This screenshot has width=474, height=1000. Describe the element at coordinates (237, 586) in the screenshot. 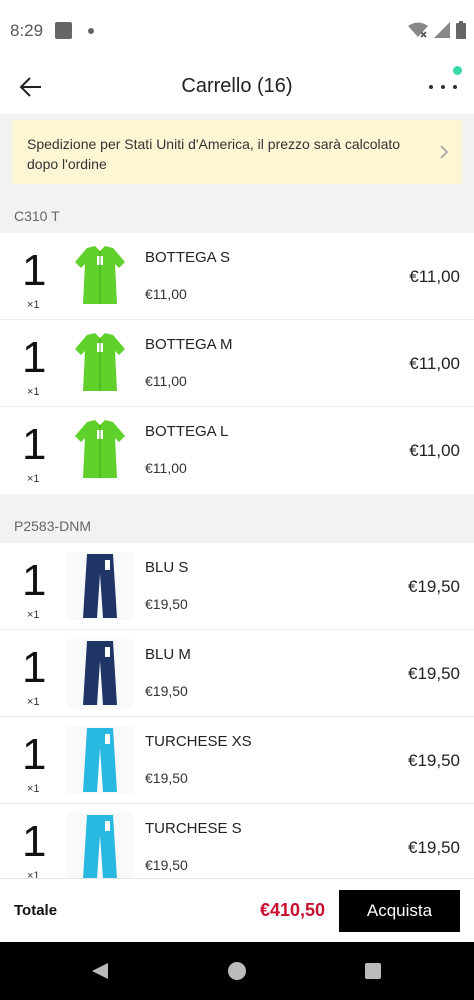

I see `cart-item: 1 ×1 BLU S €19,50 €19,50` at that location.